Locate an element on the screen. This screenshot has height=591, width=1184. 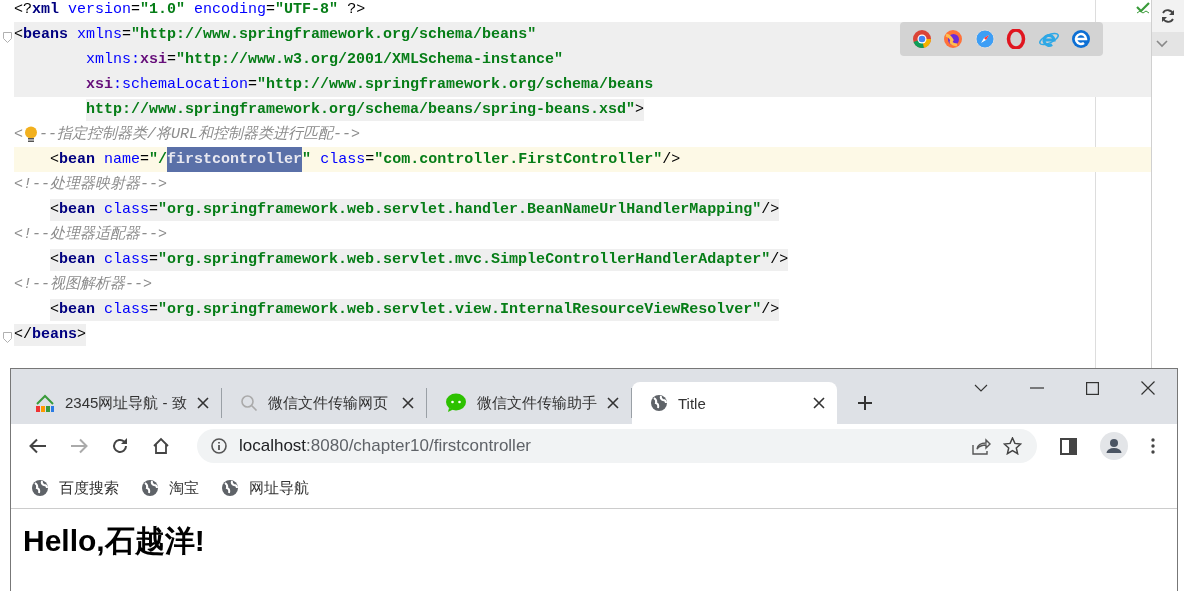
side-panel-icon is located at coordinates (1068, 446).